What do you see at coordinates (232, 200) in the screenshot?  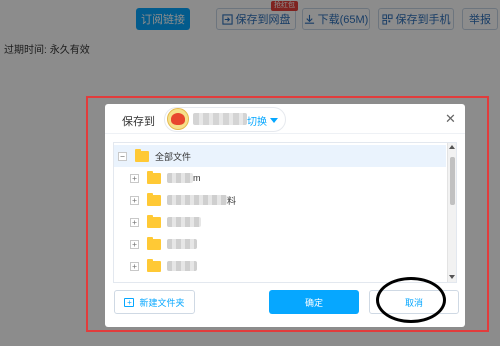 I see `folder-name-suffix: 料` at bounding box center [232, 200].